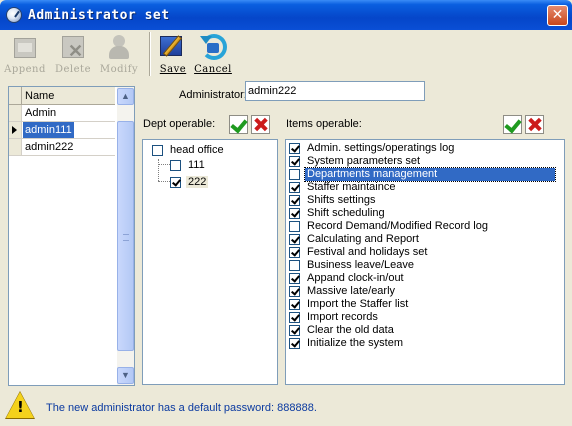 The height and width of the screenshot is (426, 572). Describe the element at coordinates (351, 291) in the screenshot. I see `item-label: Massive late/early` at that location.